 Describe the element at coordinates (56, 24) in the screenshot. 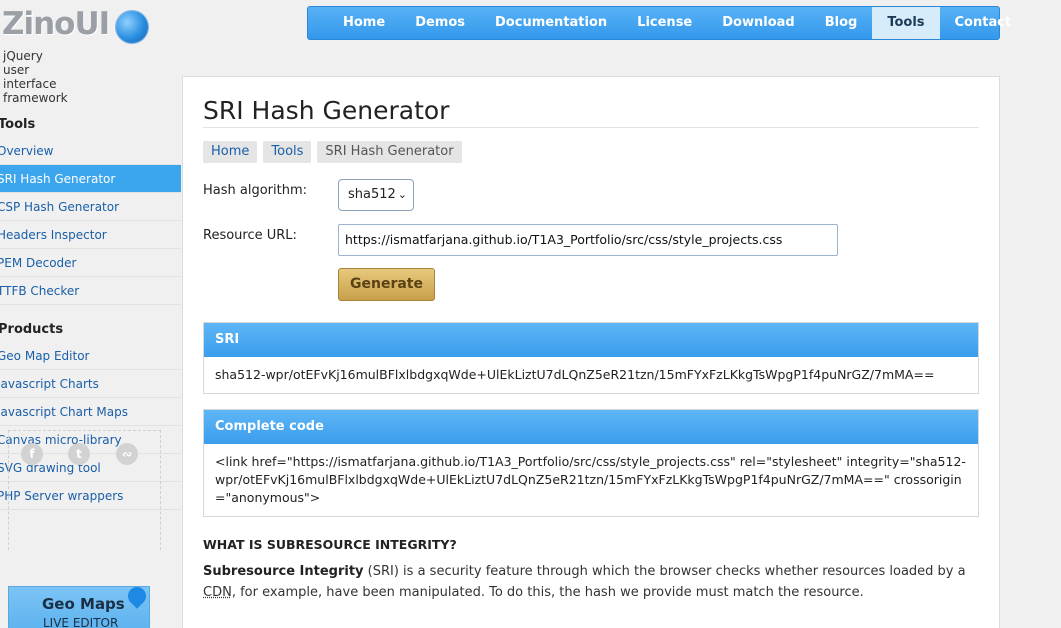

I see `logo-text: ZinoUI` at that location.